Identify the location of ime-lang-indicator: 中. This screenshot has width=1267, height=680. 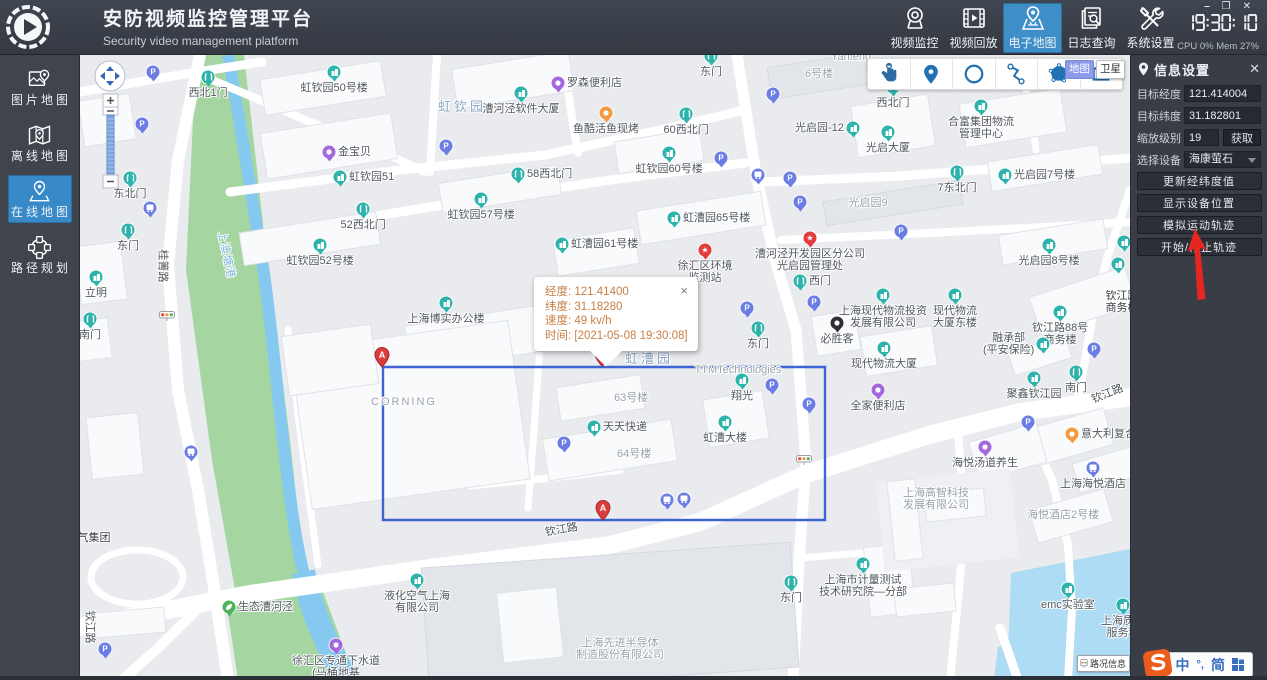
(1183, 665).